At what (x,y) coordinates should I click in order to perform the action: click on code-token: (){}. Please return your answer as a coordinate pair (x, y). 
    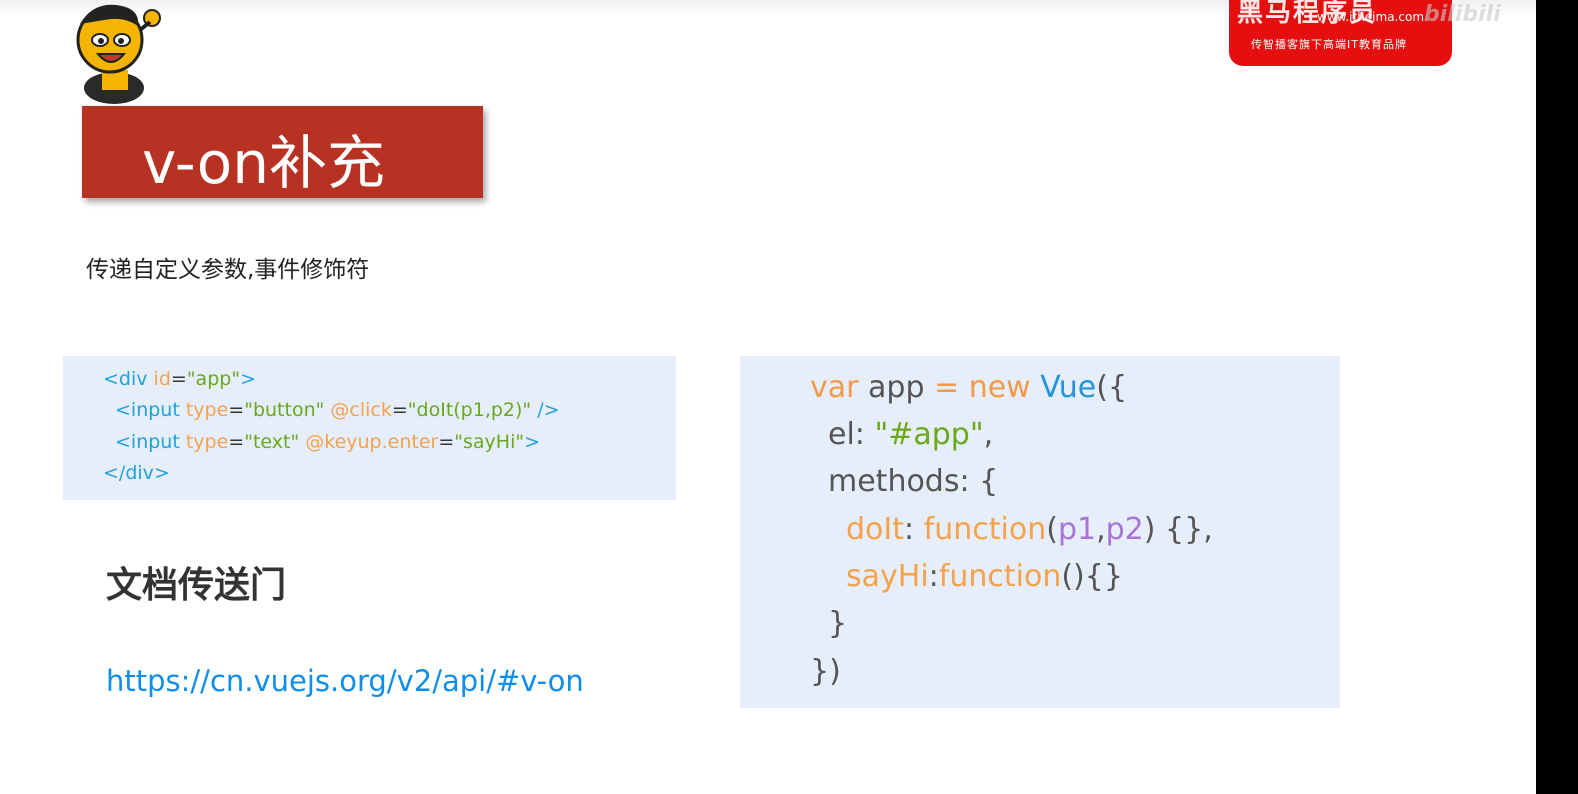
    Looking at the image, I should click on (1092, 576).